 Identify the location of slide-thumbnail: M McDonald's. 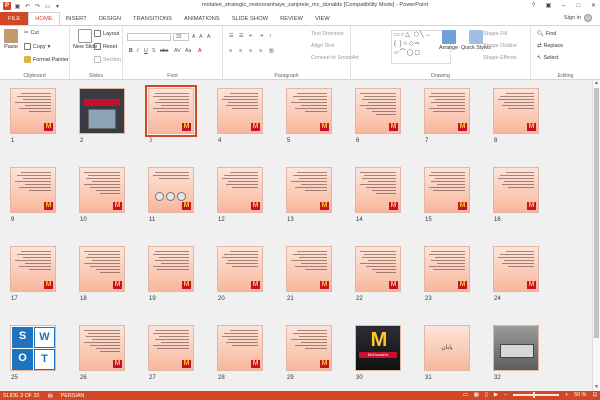
(378, 348).